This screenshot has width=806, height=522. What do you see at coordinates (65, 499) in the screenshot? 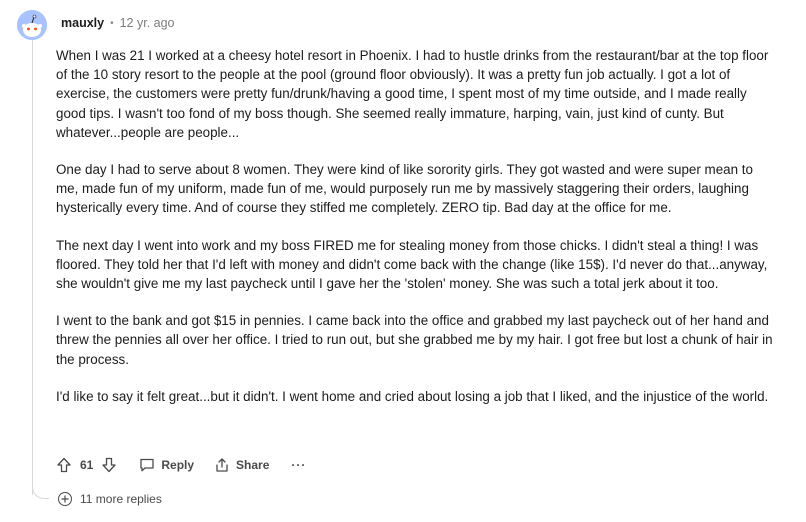
I see `plus-circle-icon` at bounding box center [65, 499].